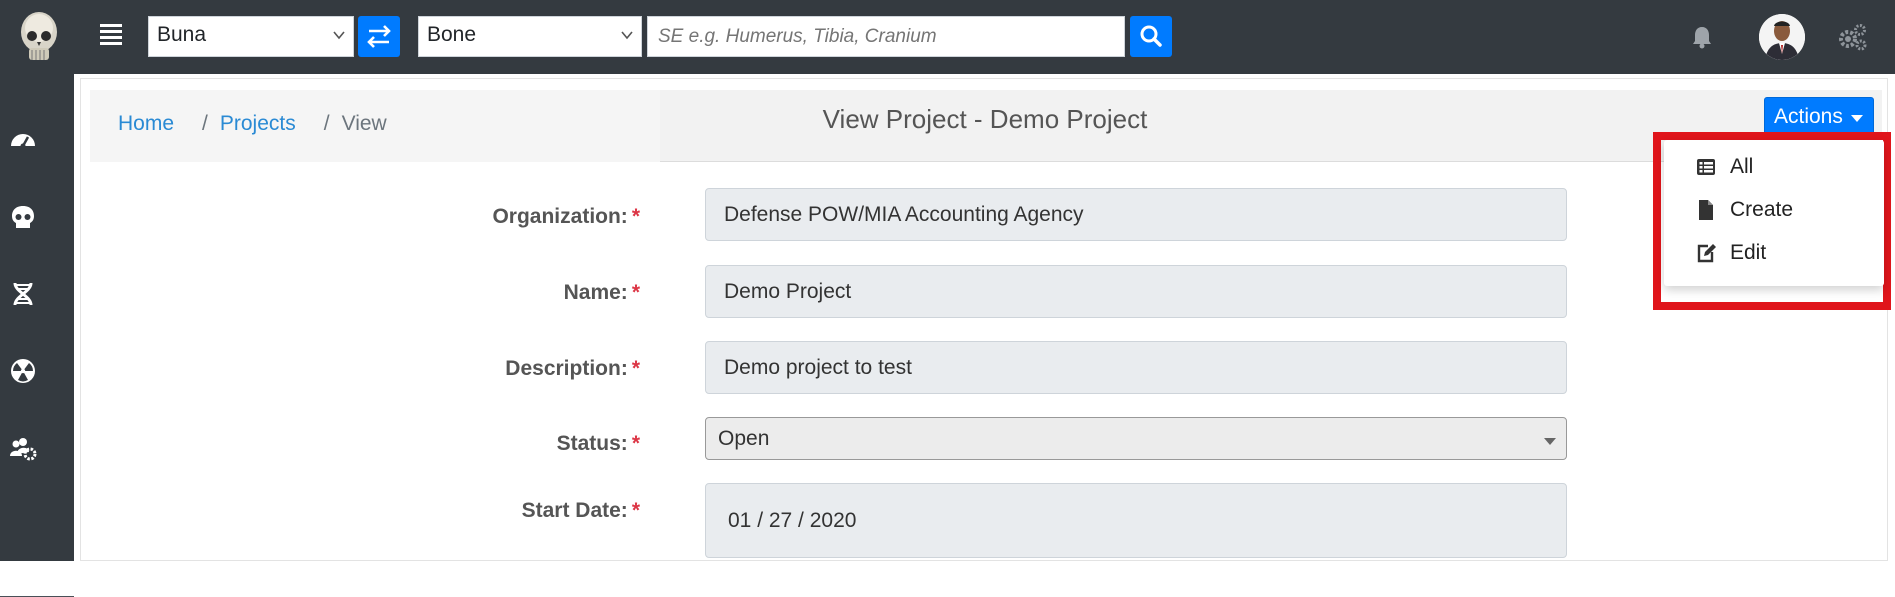  Describe the element at coordinates (1774, 168) in the screenshot. I see `dropdown-item-all: All` at that location.